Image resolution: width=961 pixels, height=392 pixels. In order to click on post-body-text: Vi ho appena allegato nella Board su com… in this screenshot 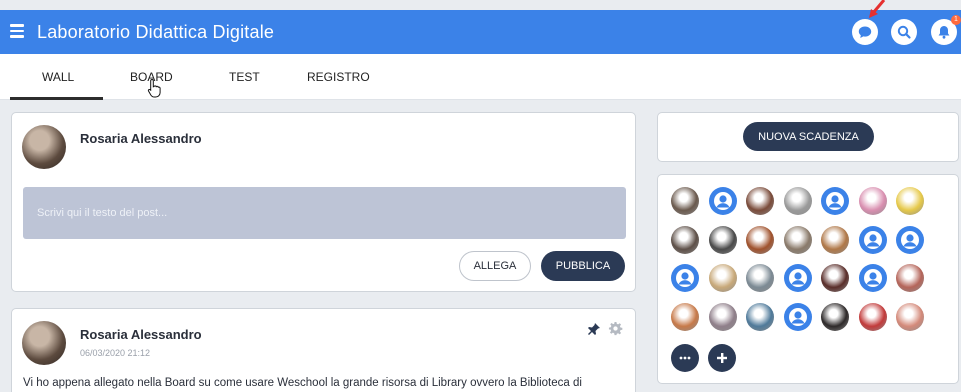, I will do `click(302, 383)`.